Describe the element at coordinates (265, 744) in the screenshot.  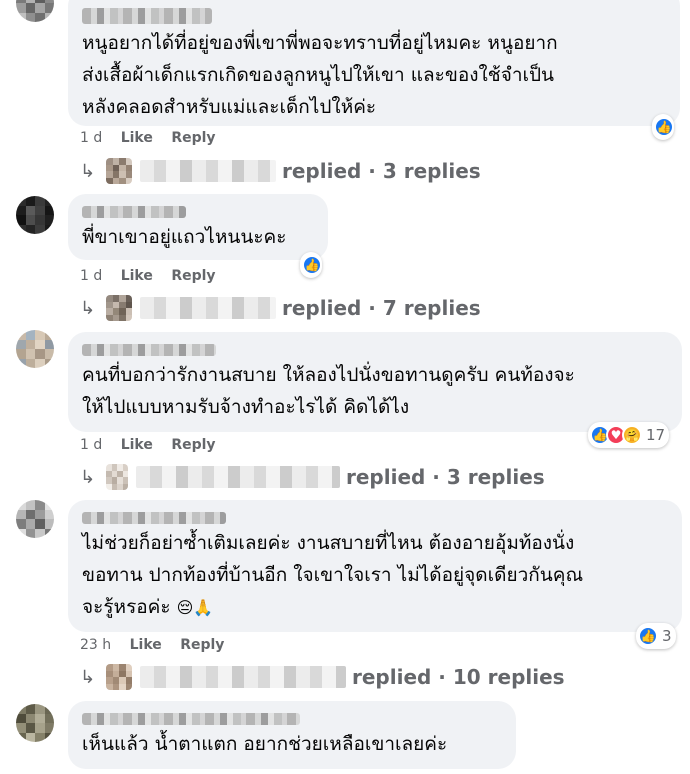
I see `comment-text: เห็นแล้ว น้ำตาแตก อยากช่วยเหลือเขาเลยค่ะ` at that location.